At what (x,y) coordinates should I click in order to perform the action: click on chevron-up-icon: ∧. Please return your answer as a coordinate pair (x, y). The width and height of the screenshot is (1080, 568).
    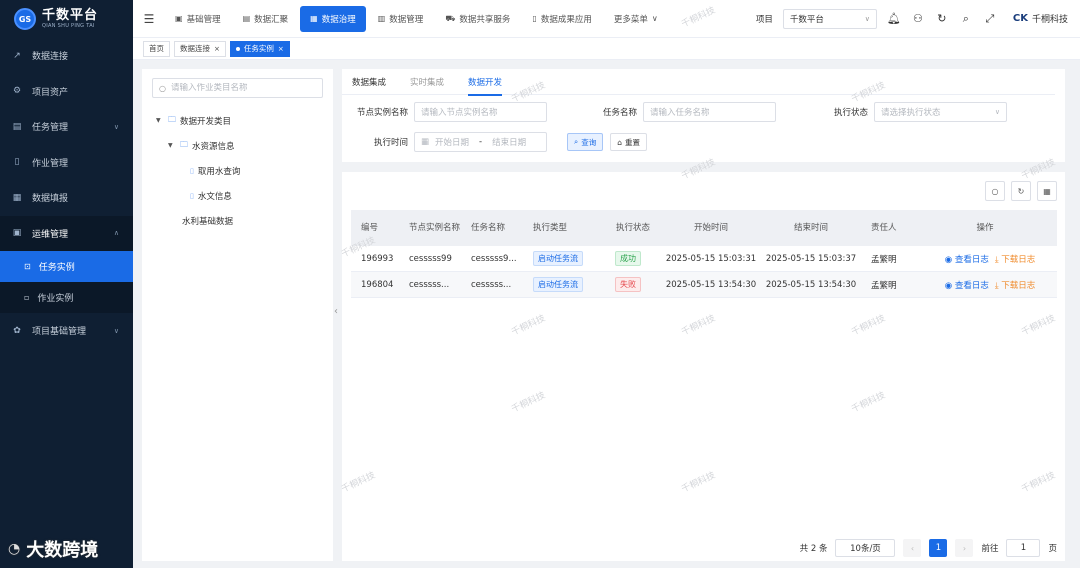
    Looking at the image, I should click on (116, 233).